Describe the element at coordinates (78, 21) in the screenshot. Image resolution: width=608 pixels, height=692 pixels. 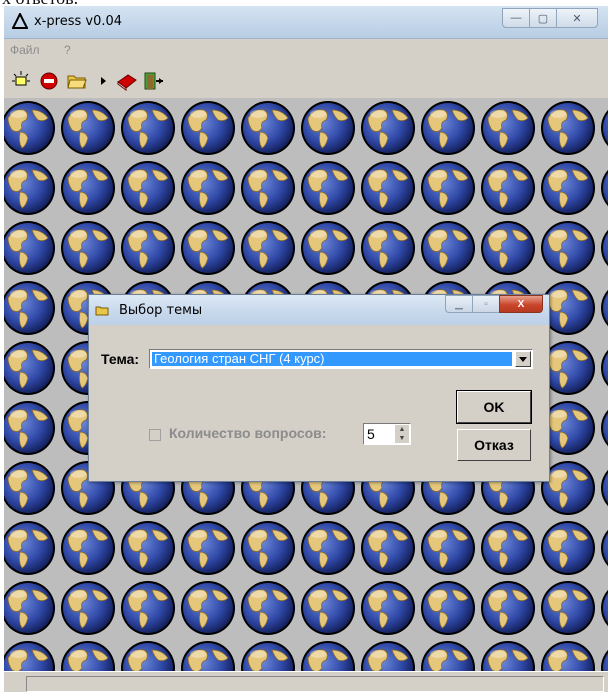
I see `window-title: x-press v0.04` at that location.